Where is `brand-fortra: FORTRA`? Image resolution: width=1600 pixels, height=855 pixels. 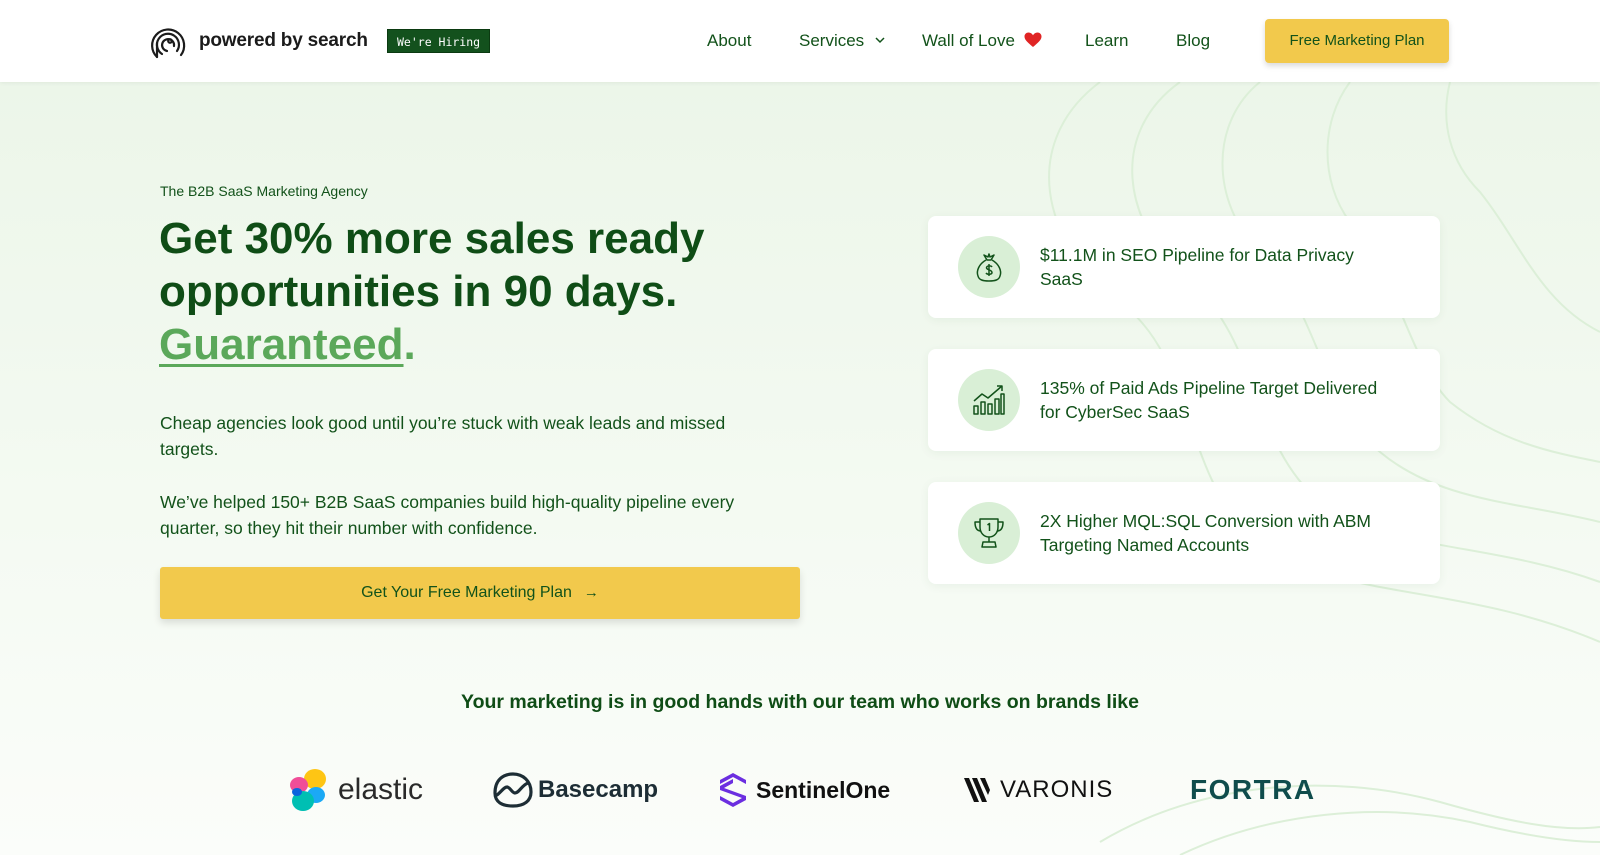
brand-fortra: FORTRA is located at coordinates (1253, 790).